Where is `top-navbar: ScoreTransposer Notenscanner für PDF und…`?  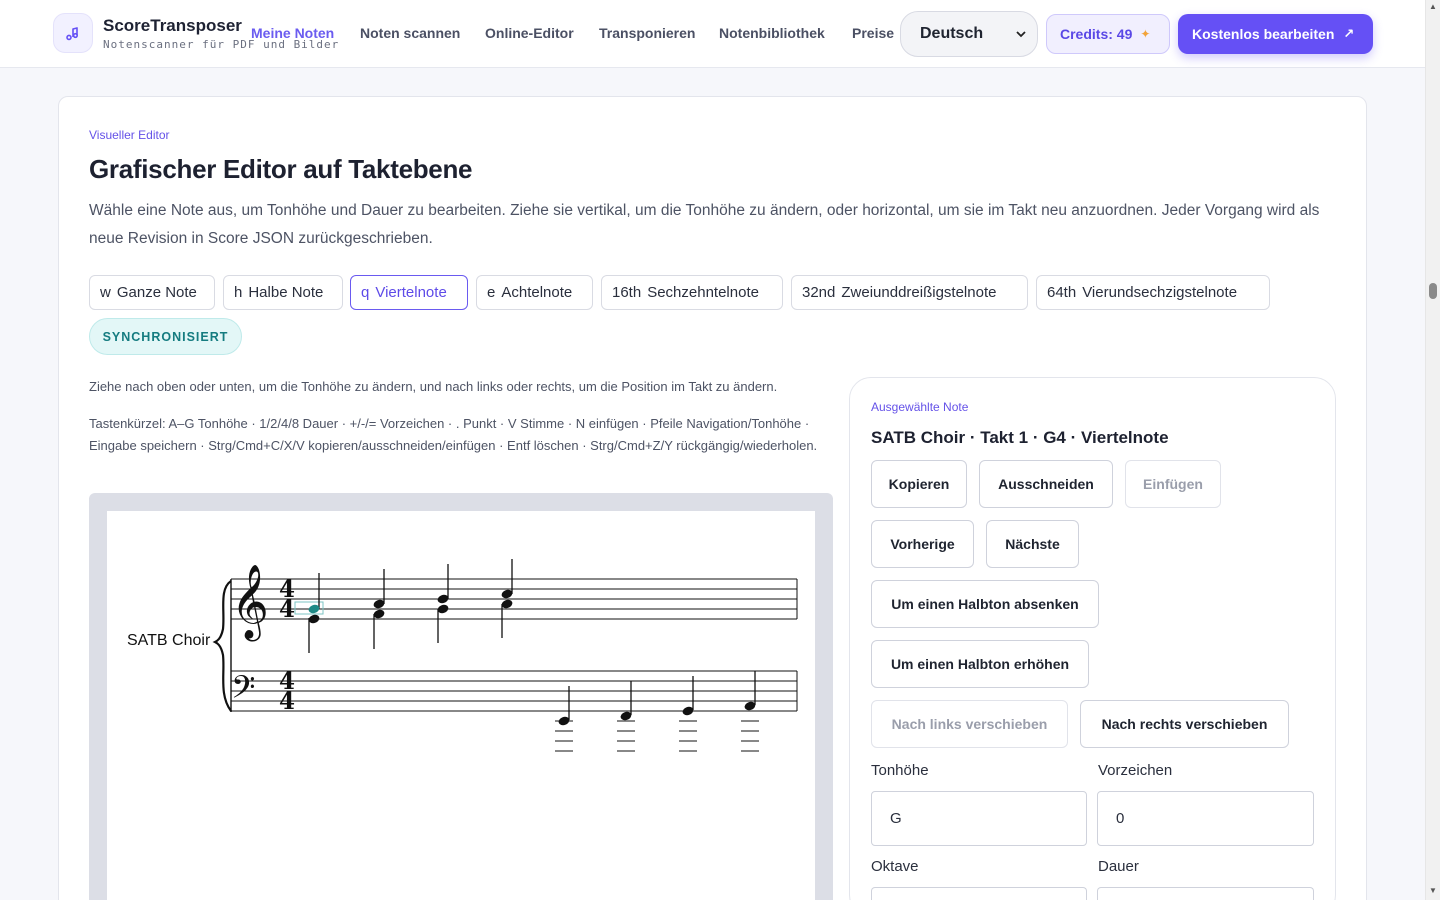
top-navbar: ScoreTransposer Notenscanner für PDF und… is located at coordinates (712, 34).